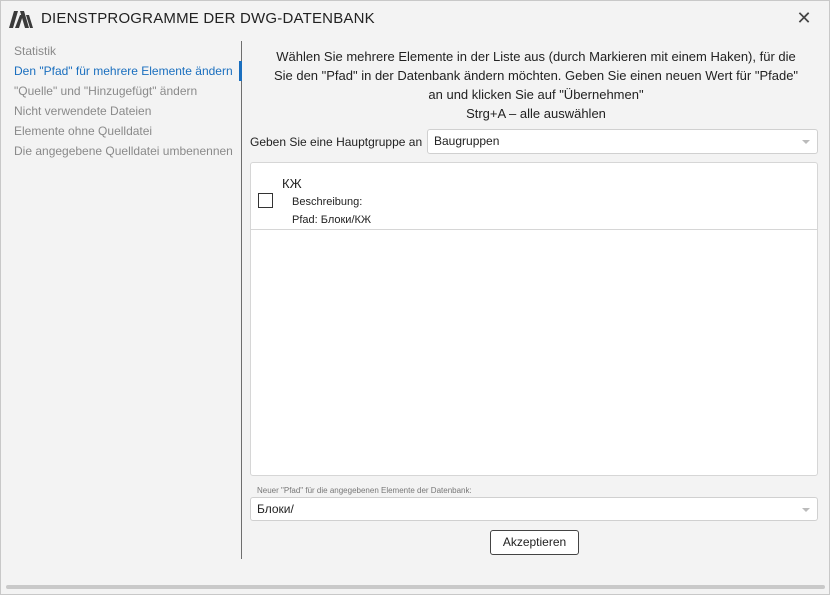 The width and height of the screenshot is (830, 595). I want to click on item-description: Beschreibung:, so click(327, 202).